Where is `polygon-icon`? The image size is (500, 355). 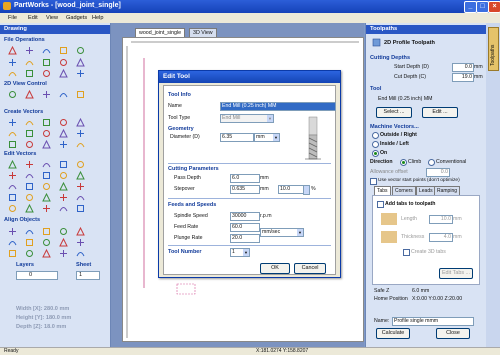 polygon-icon is located at coordinates (63, 122).